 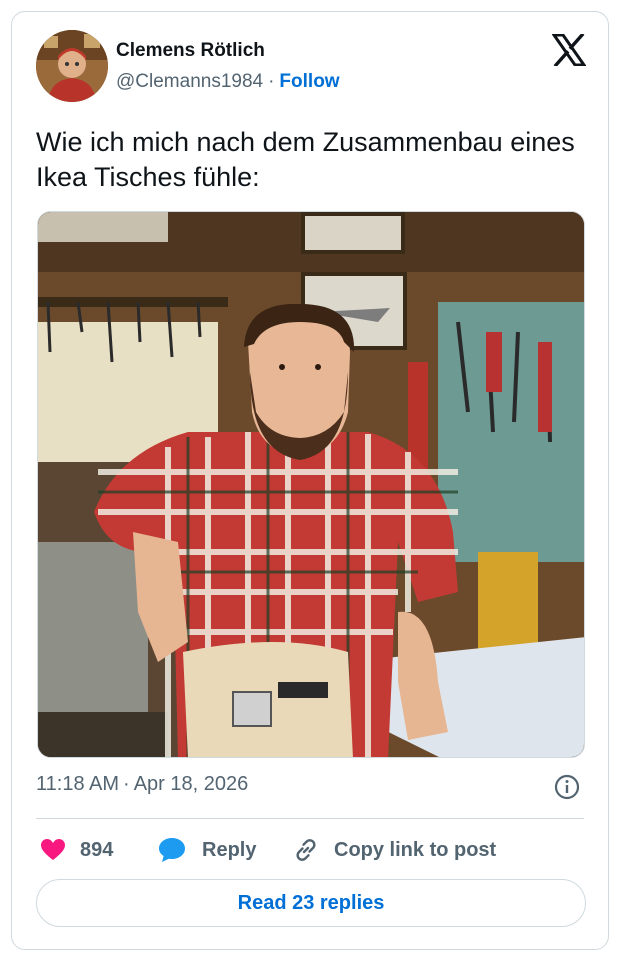 I want to click on copy-link-button: Copy link to post, so click(x=394, y=850).